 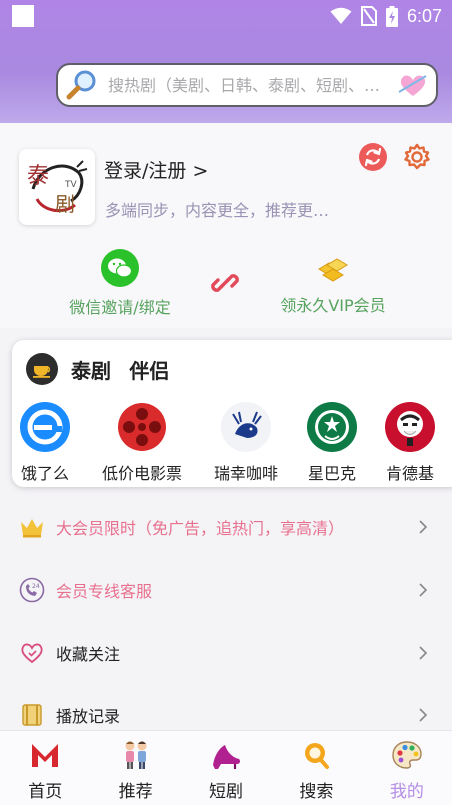 I want to click on vip-member-label: 领永久VIP会员, so click(x=333, y=305).